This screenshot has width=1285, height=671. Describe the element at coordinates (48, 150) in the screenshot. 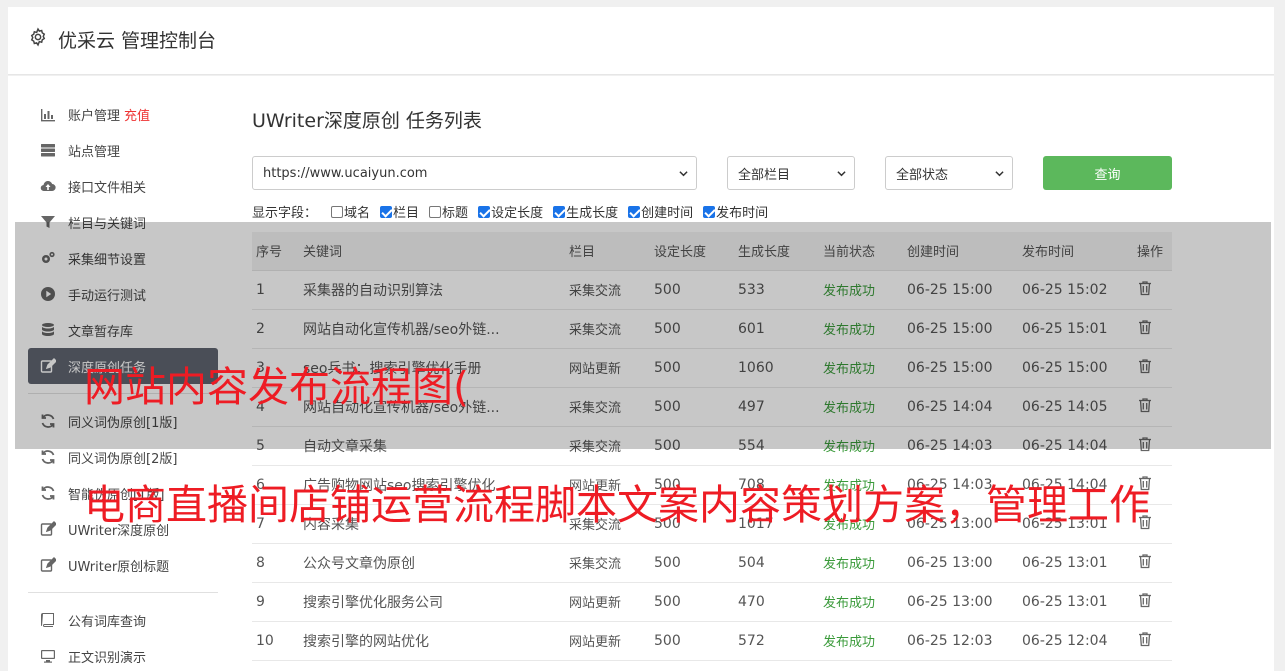

I see `server-icon` at that location.